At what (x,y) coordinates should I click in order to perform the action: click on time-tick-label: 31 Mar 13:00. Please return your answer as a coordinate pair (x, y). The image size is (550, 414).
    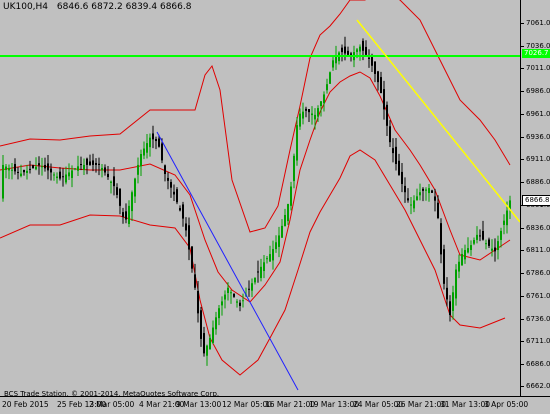
    Looking at the image, I should click on (465, 404).